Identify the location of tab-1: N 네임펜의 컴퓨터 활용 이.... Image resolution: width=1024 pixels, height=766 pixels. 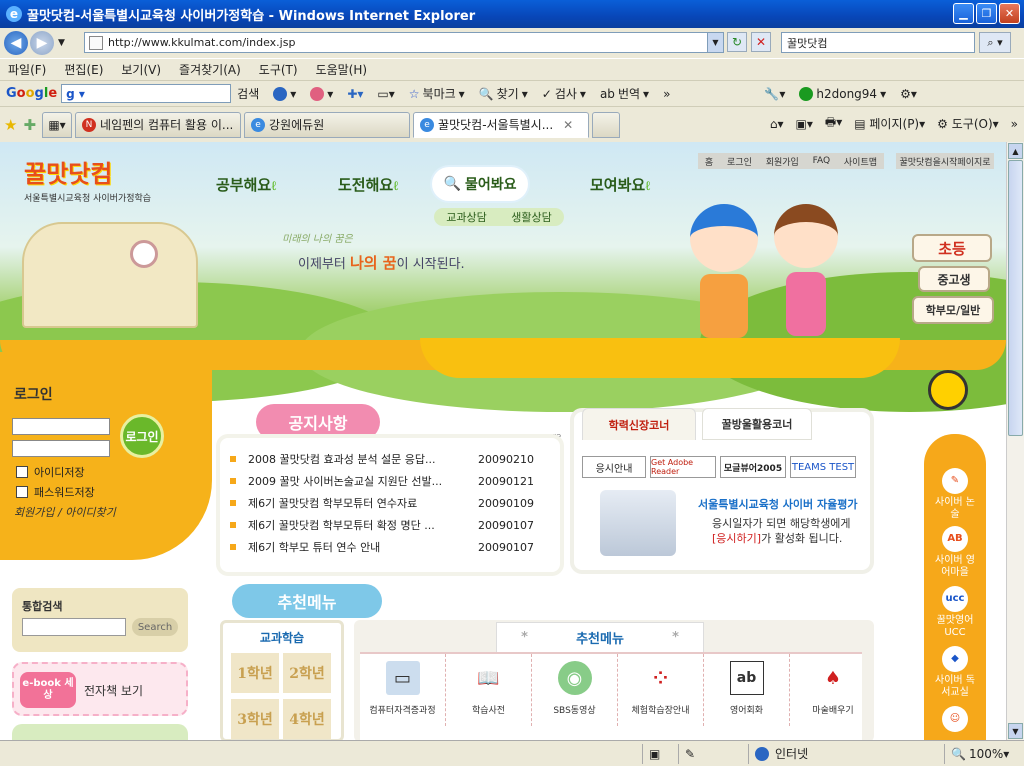
(158, 124).